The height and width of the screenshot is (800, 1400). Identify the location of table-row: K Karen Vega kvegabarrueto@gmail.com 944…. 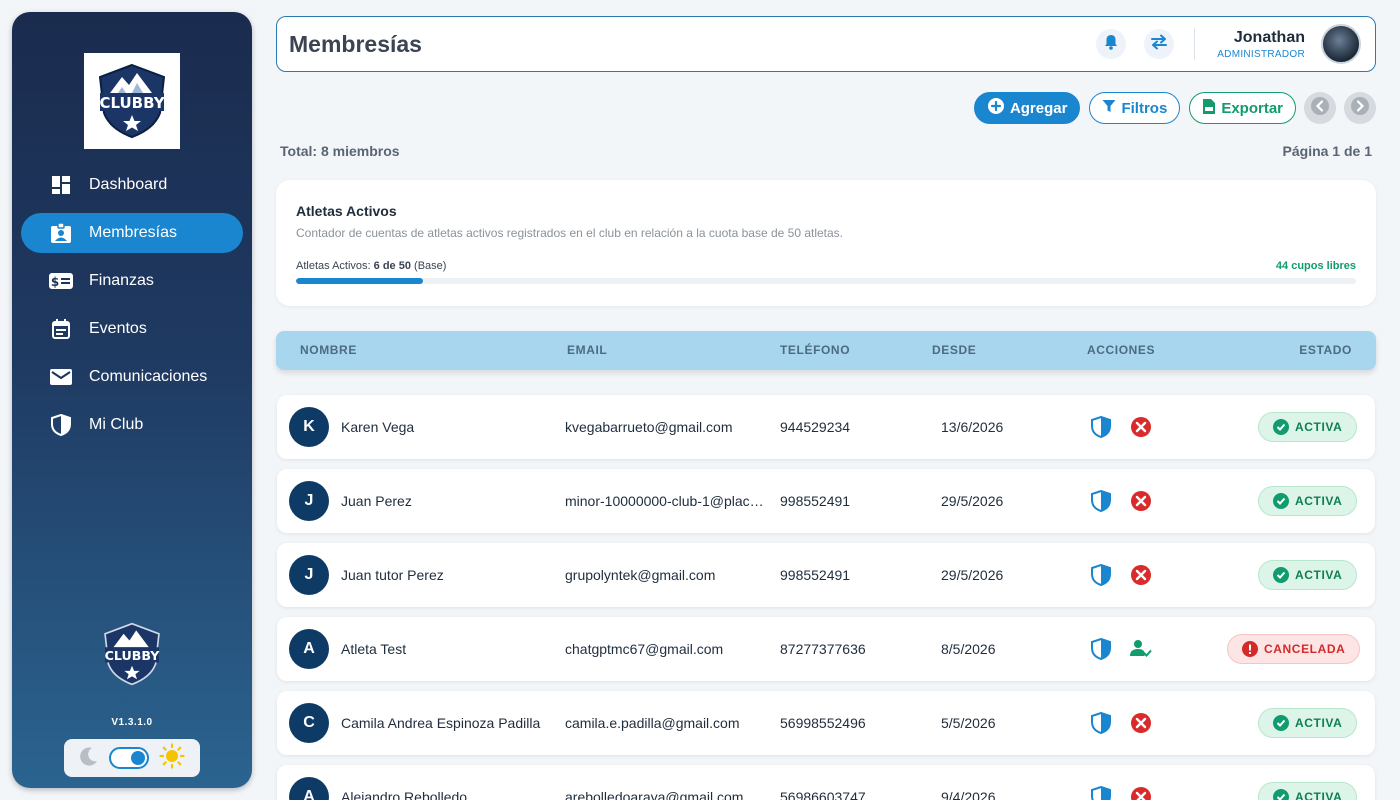
(826, 427).